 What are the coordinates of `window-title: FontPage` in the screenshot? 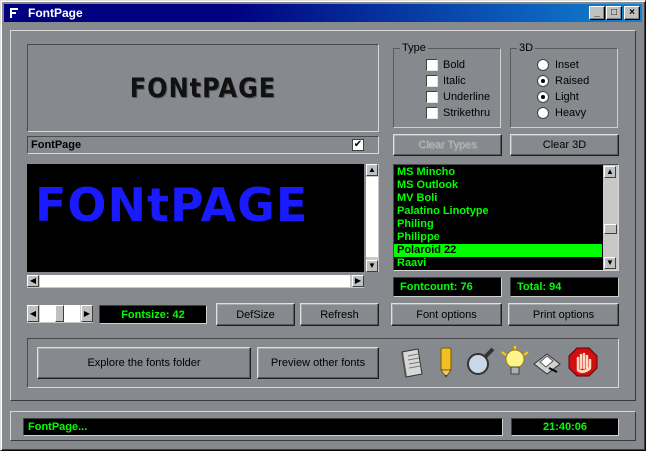 It's located at (55, 13).